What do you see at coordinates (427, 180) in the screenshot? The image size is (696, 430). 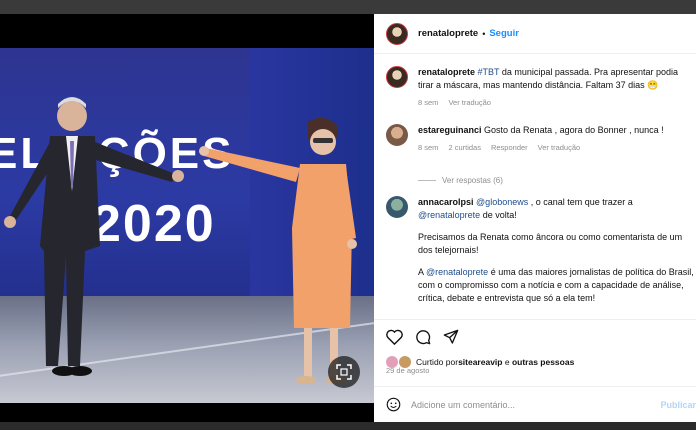 I see `replies-line` at bounding box center [427, 180].